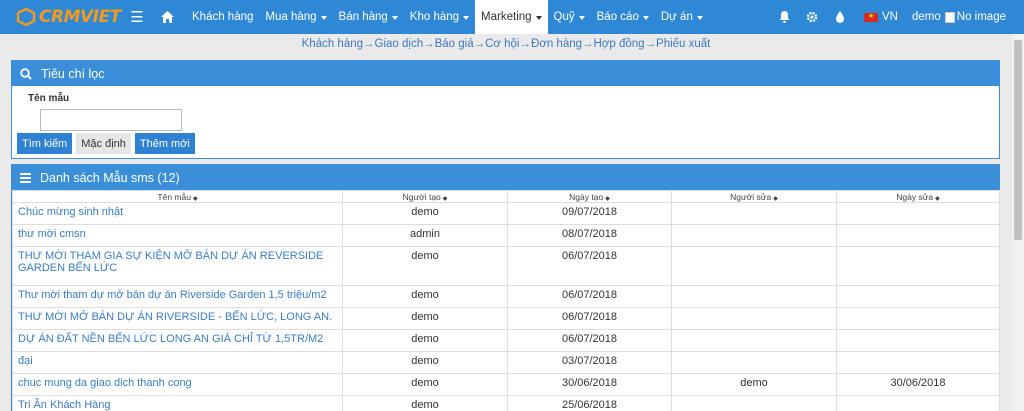 Image resolution: width=1024 pixels, height=411 pixels. I want to click on scrollbar-thumb, so click(1018, 140).